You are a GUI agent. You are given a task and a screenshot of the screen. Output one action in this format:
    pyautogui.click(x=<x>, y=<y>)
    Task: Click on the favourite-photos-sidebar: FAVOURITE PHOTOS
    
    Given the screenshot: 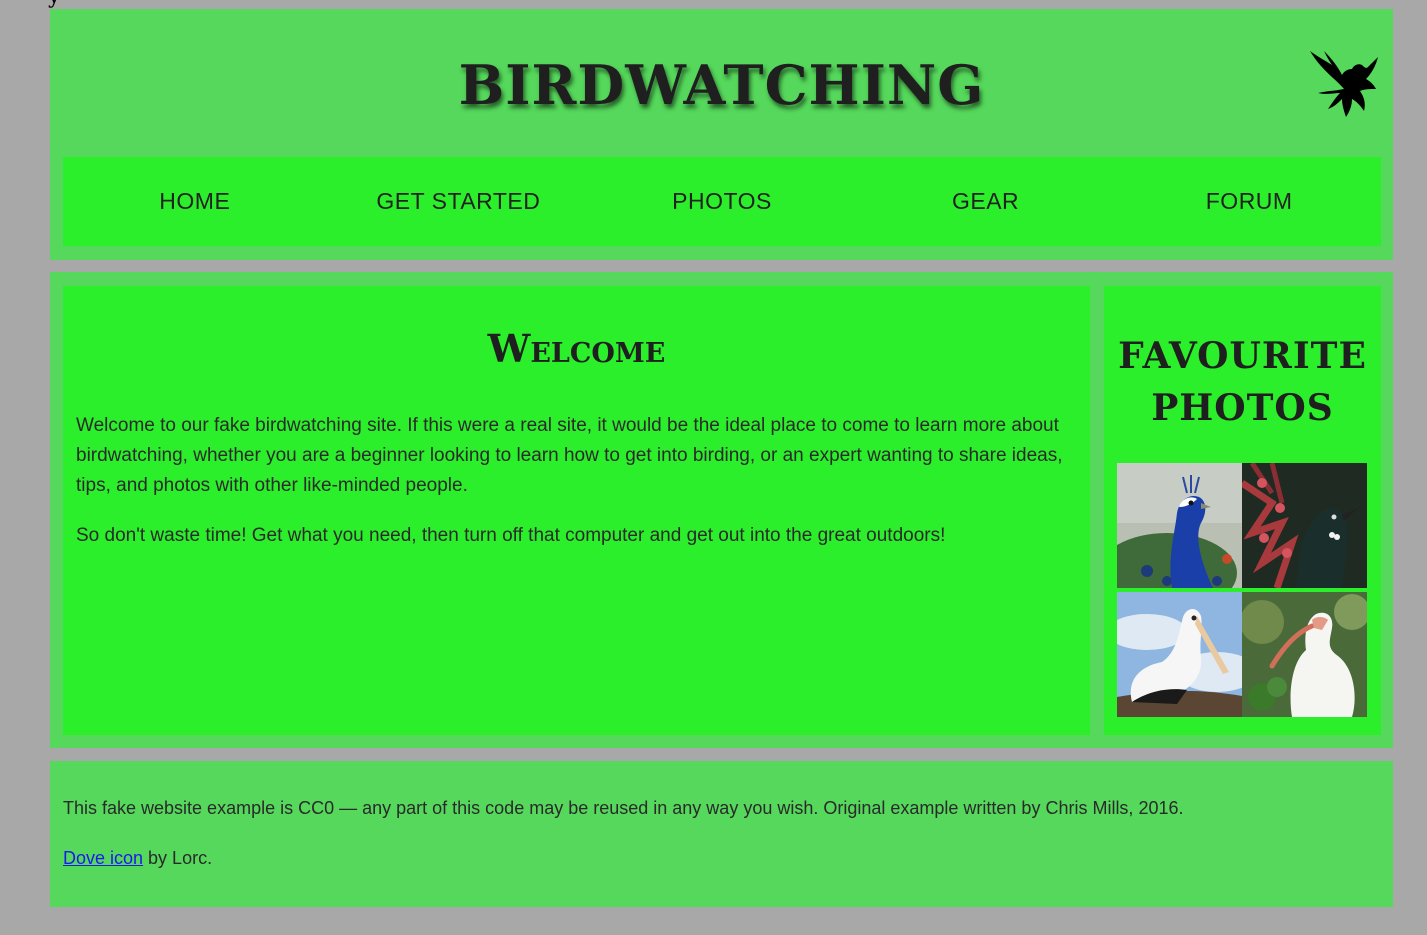 What is the action you would take?
    pyautogui.click(x=1242, y=510)
    